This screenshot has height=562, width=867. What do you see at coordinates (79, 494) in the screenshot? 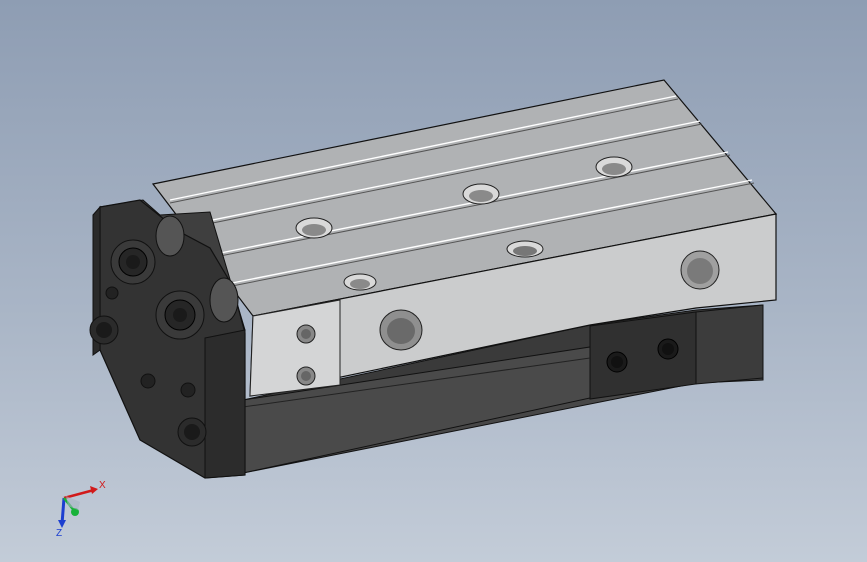
I see `x-axis-arrow` at bounding box center [79, 494].